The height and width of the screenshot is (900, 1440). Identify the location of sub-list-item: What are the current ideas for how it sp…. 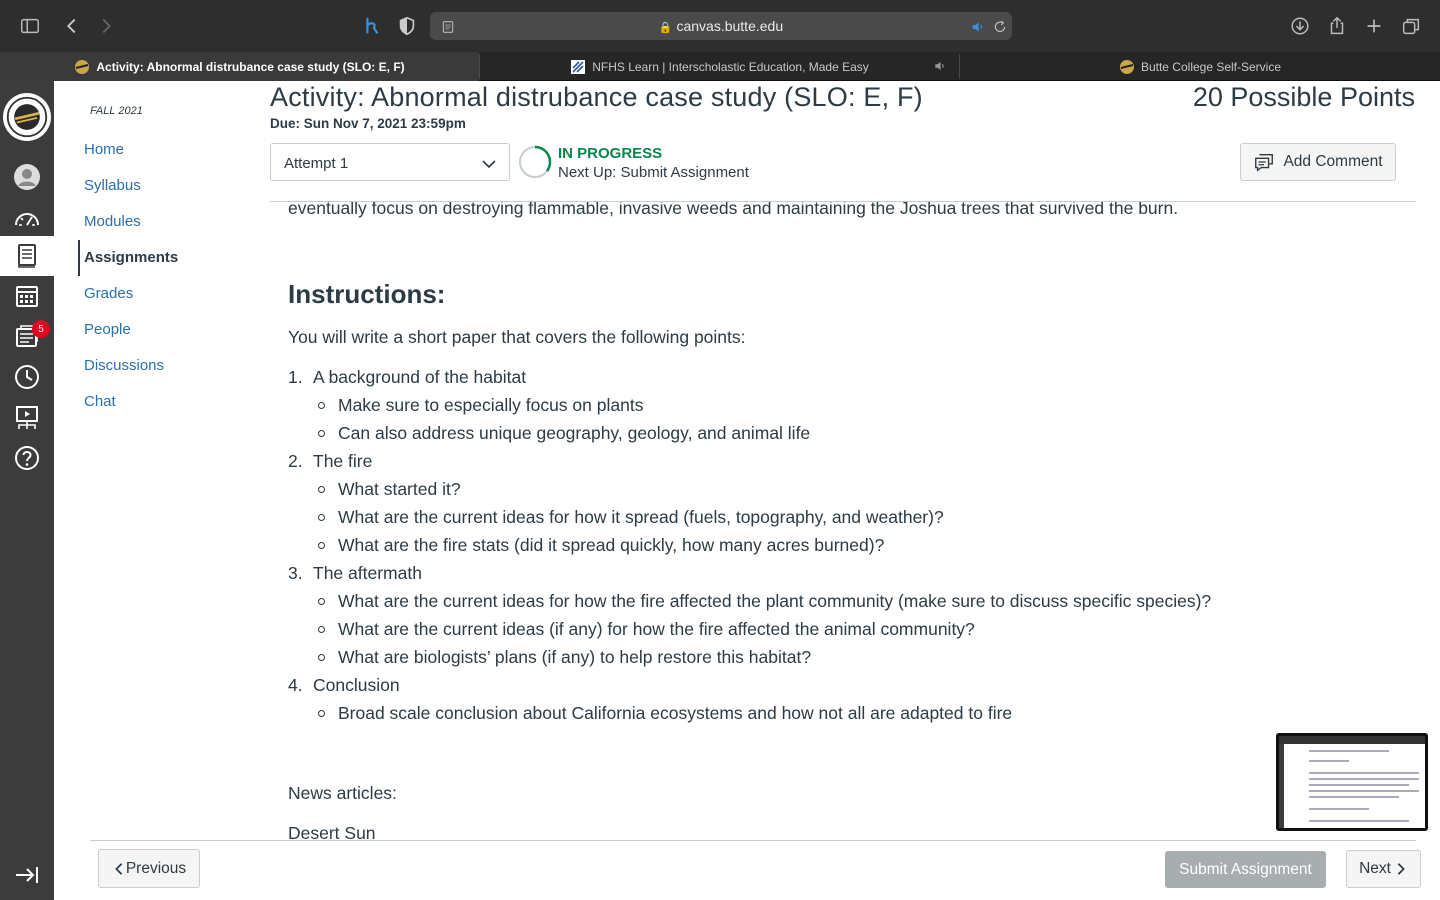
(641, 517).